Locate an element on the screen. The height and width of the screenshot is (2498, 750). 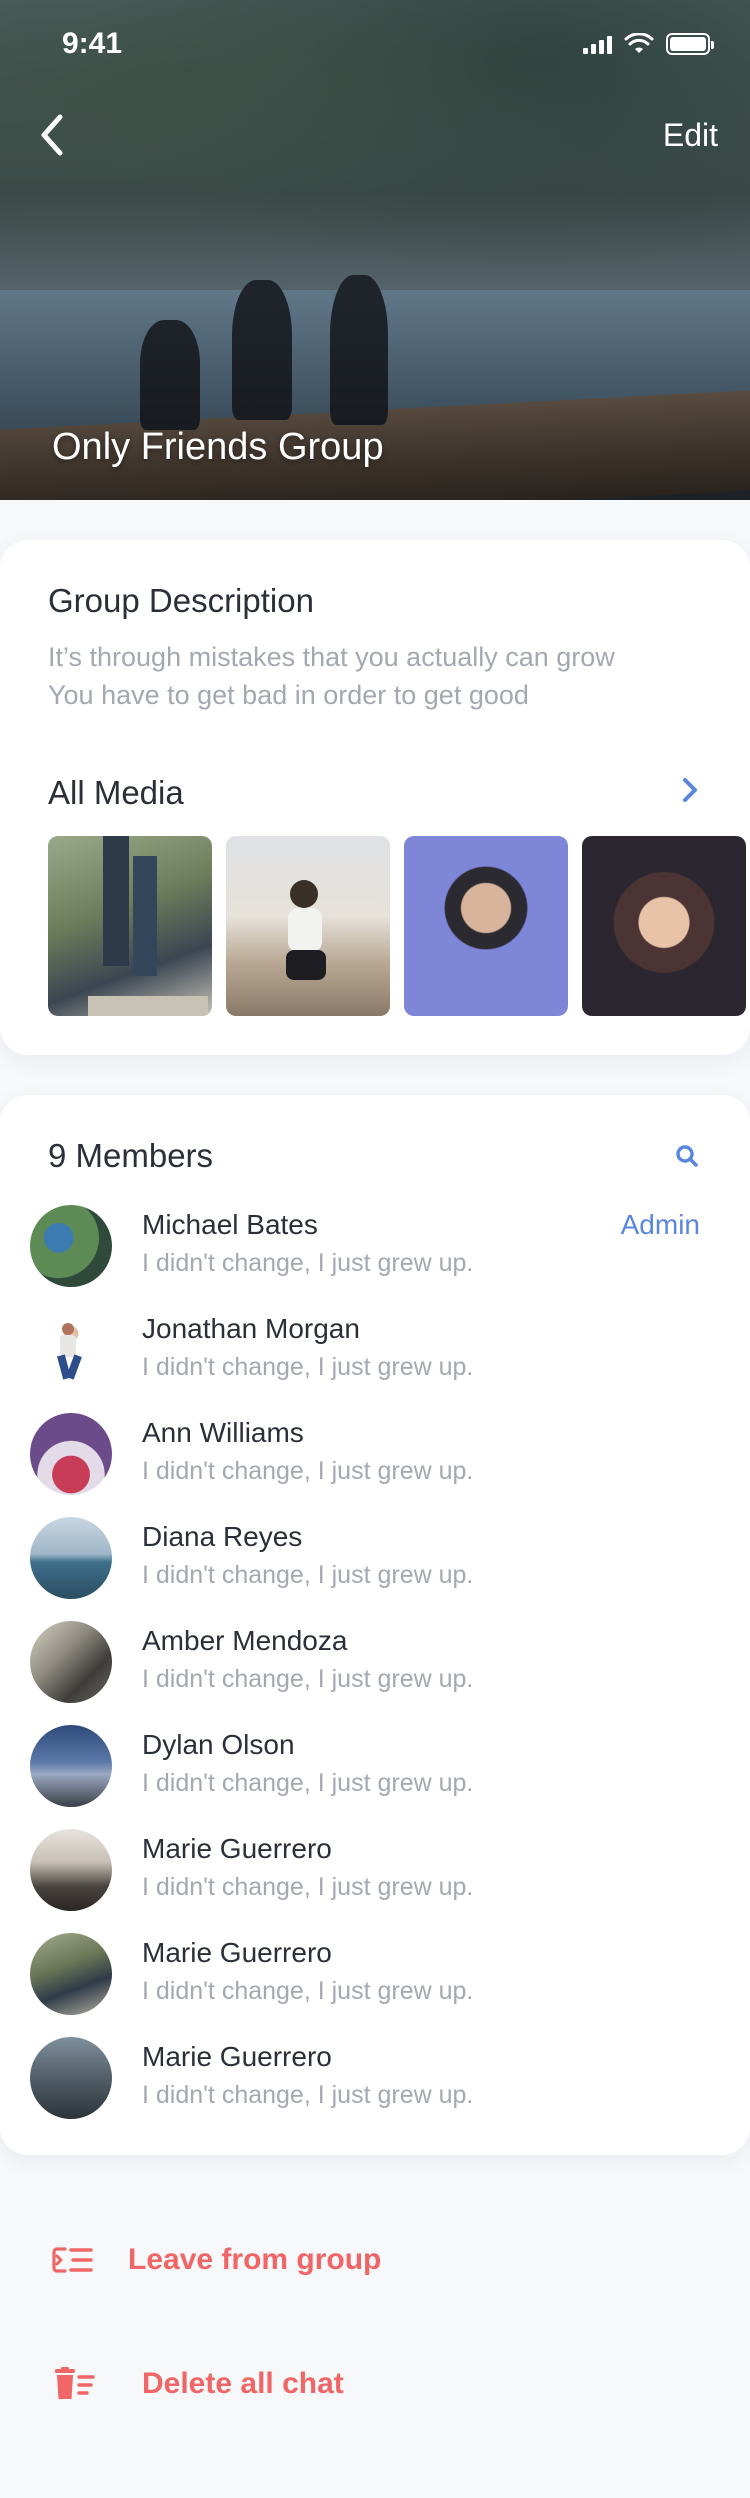
chevron-right-icon is located at coordinates (690, 790).